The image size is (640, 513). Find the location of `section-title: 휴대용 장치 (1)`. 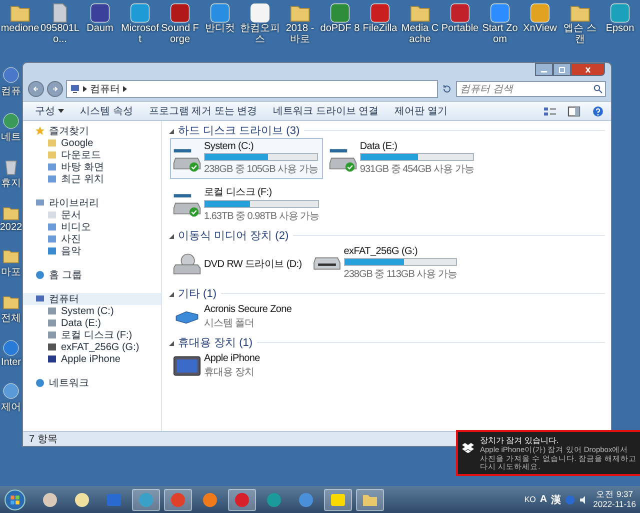

section-title: 휴대용 장치 (1) is located at coordinates (215, 342).